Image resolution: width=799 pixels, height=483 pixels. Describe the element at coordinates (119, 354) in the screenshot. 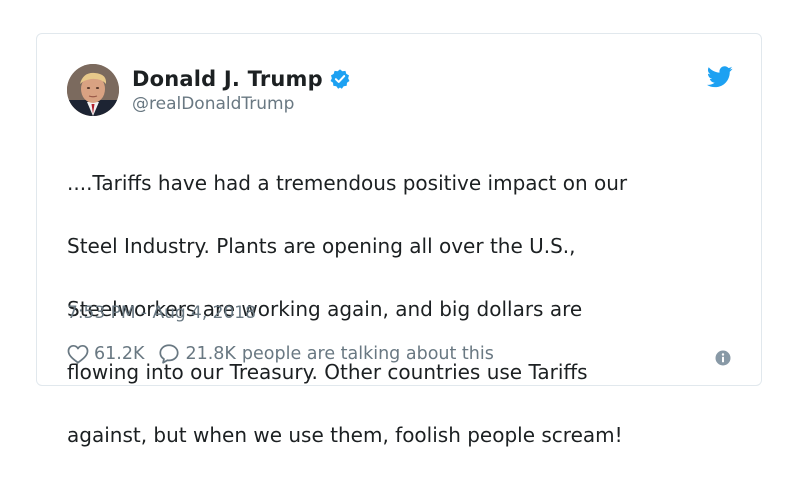

I see `like-count: 61.2K` at that location.